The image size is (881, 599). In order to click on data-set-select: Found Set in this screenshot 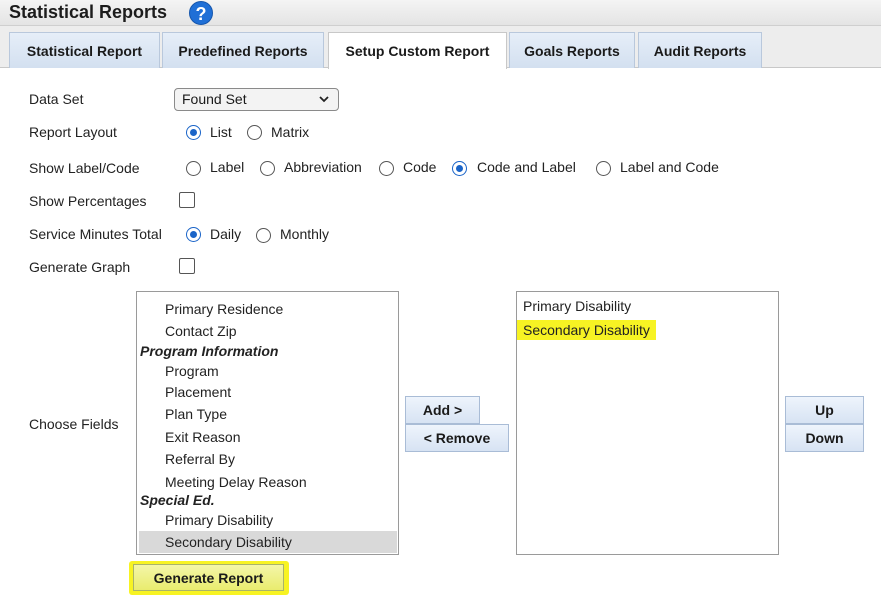, I will do `click(256, 99)`.